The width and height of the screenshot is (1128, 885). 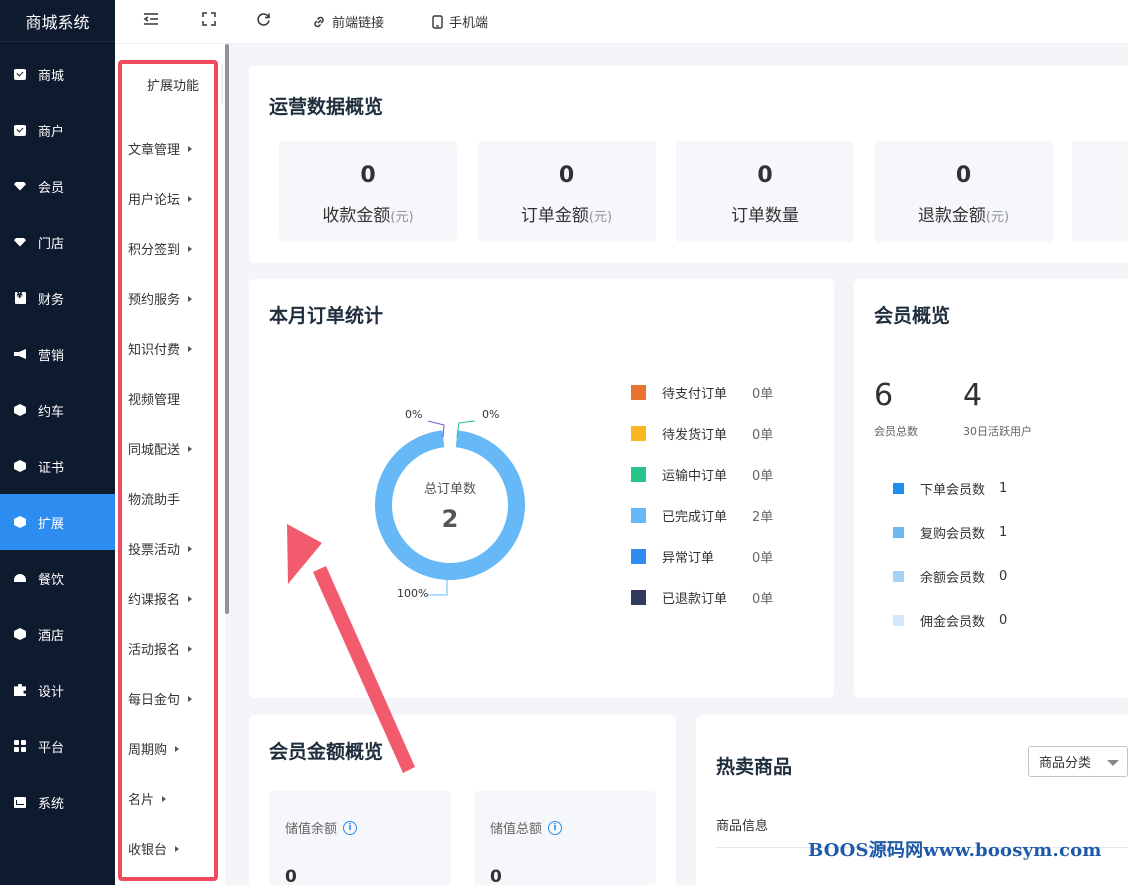 I want to click on member-active-label: 30日活跃用户, so click(x=997, y=431).